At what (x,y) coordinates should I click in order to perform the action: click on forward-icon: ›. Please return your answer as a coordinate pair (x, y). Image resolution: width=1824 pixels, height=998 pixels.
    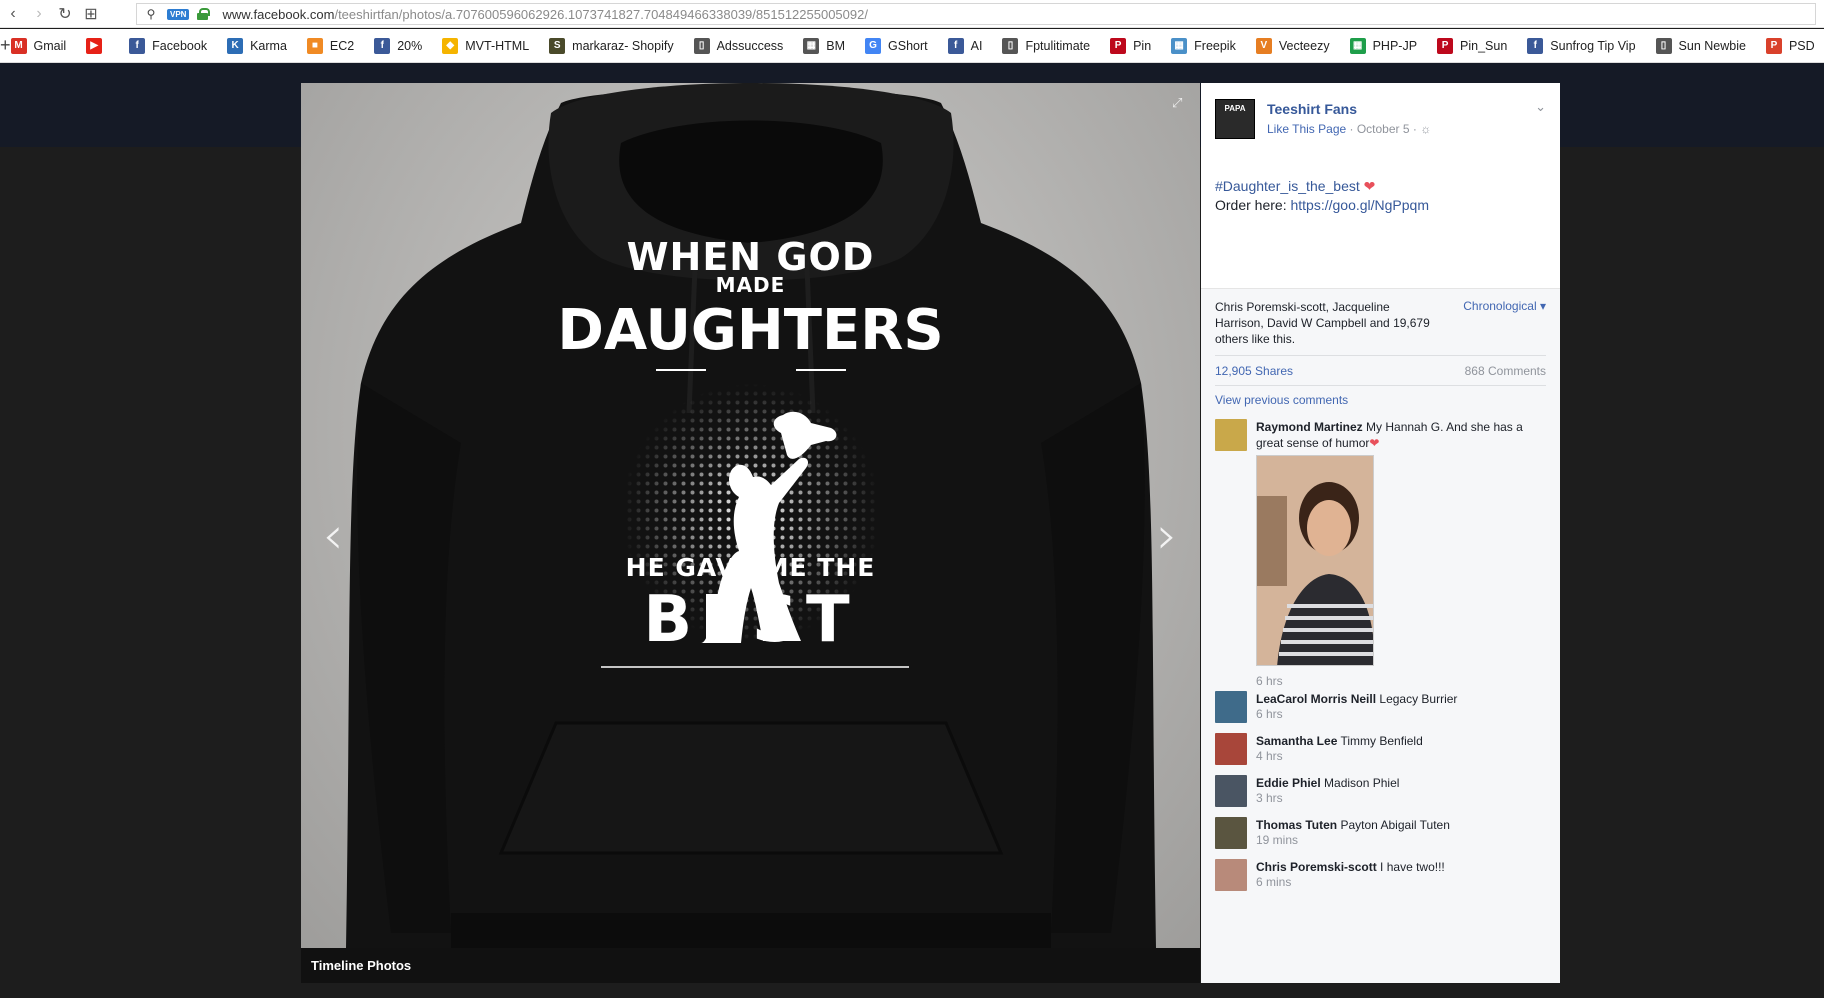
    Looking at the image, I should click on (39, 14).